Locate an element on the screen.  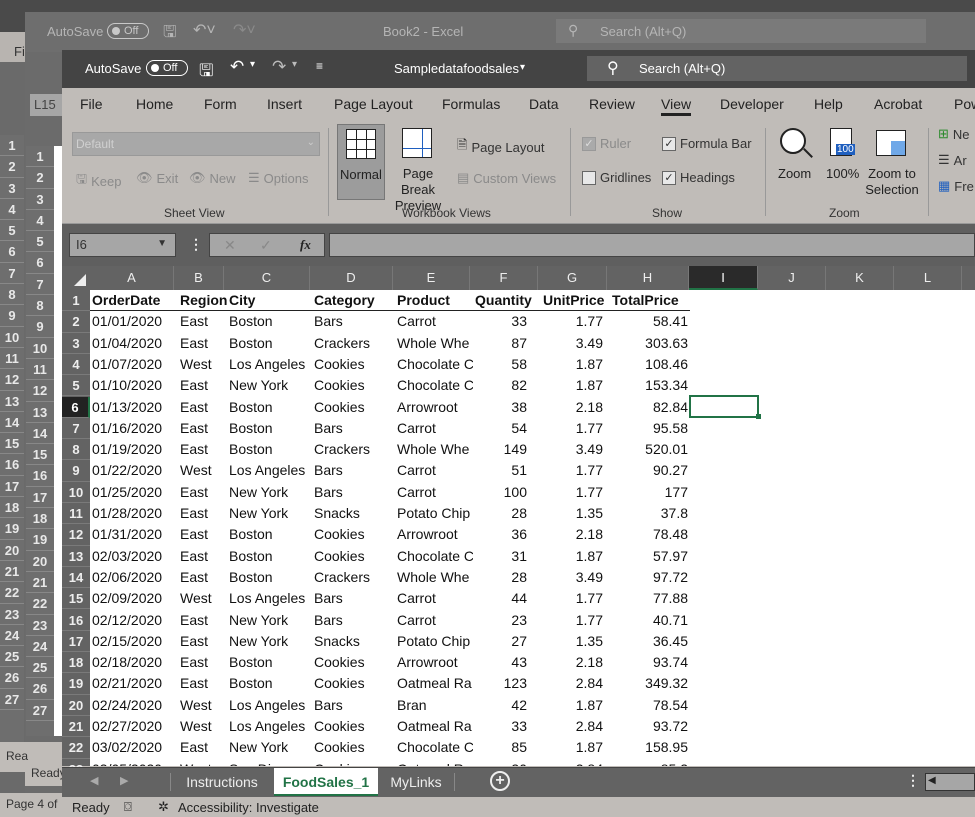
table-cell: 177 is located at coordinates (651, 492).